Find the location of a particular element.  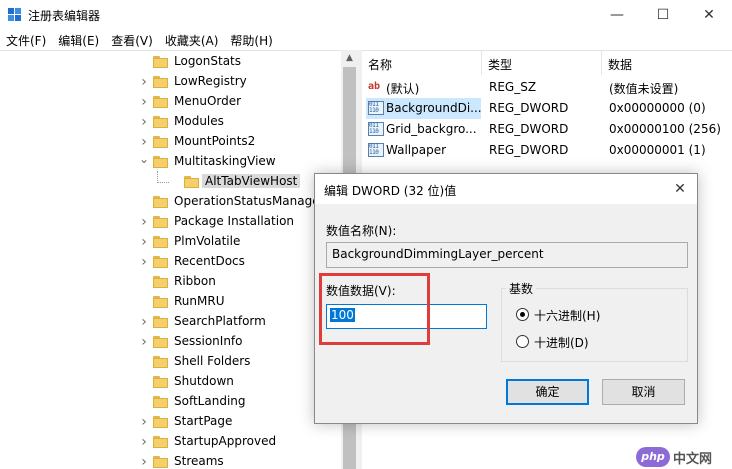

tree-item-label: MountPoints2 is located at coordinates (215, 141).